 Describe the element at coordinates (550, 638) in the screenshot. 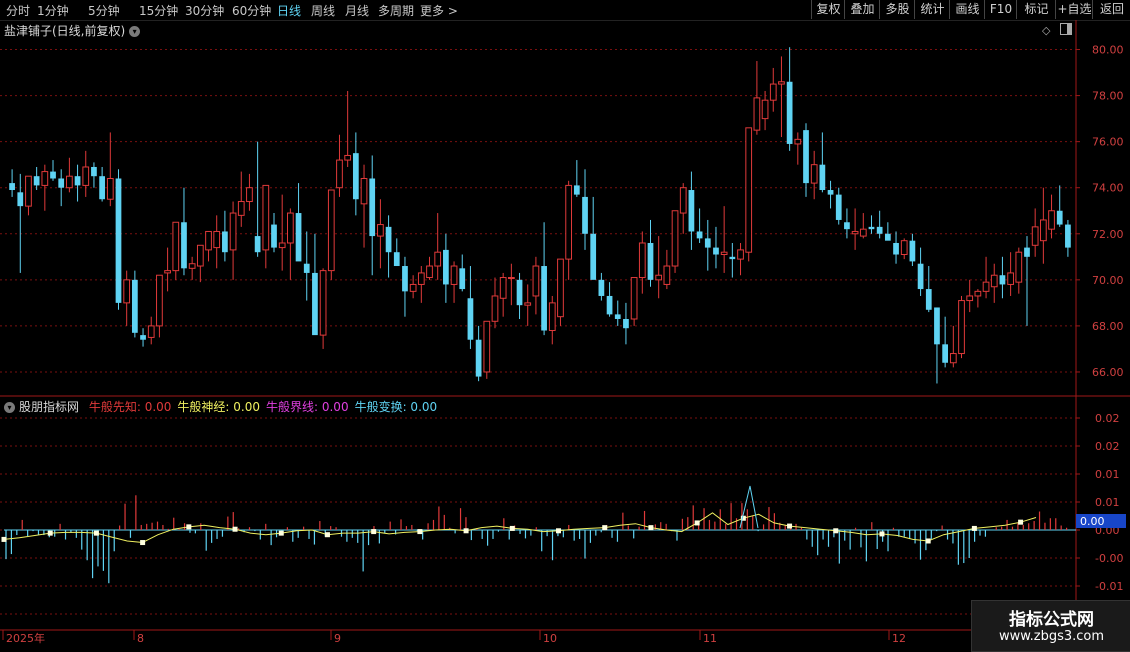

I see `date-label: 10` at that location.